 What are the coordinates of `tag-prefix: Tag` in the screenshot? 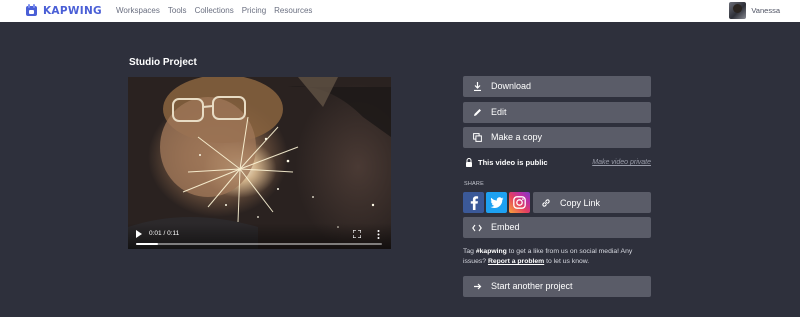 It's located at (469, 251).